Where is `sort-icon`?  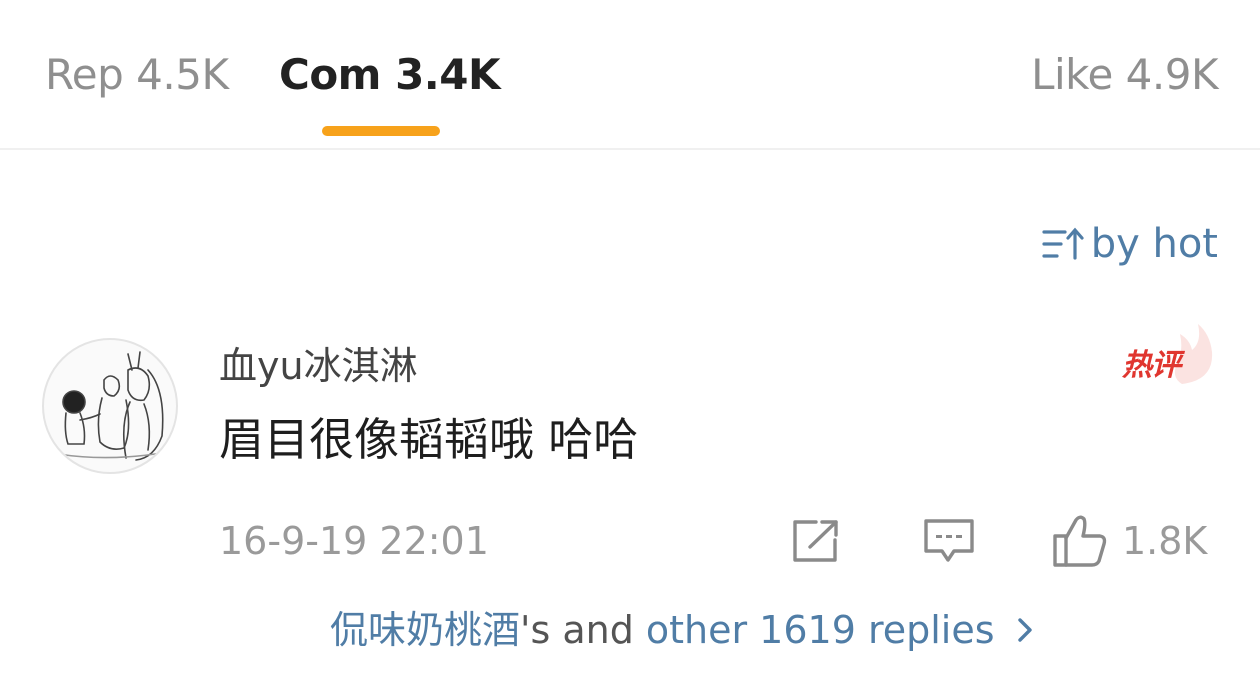 sort-icon is located at coordinates (1063, 243).